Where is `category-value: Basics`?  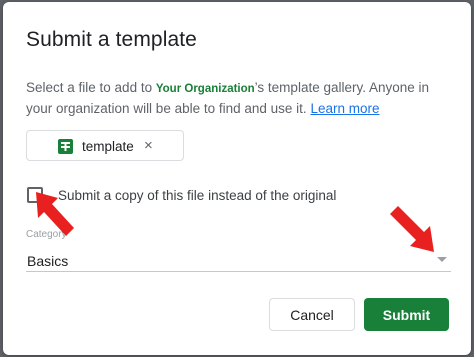 category-value: Basics is located at coordinates (48, 261).